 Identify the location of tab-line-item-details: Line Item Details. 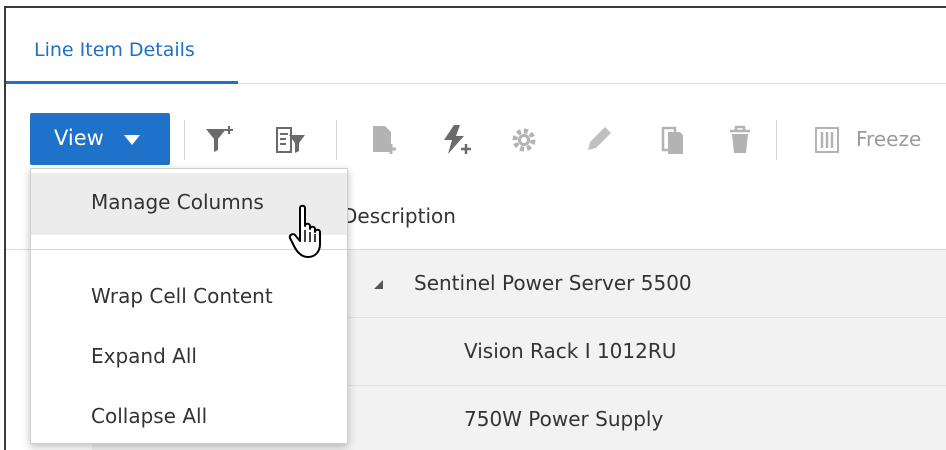
(122, 57).